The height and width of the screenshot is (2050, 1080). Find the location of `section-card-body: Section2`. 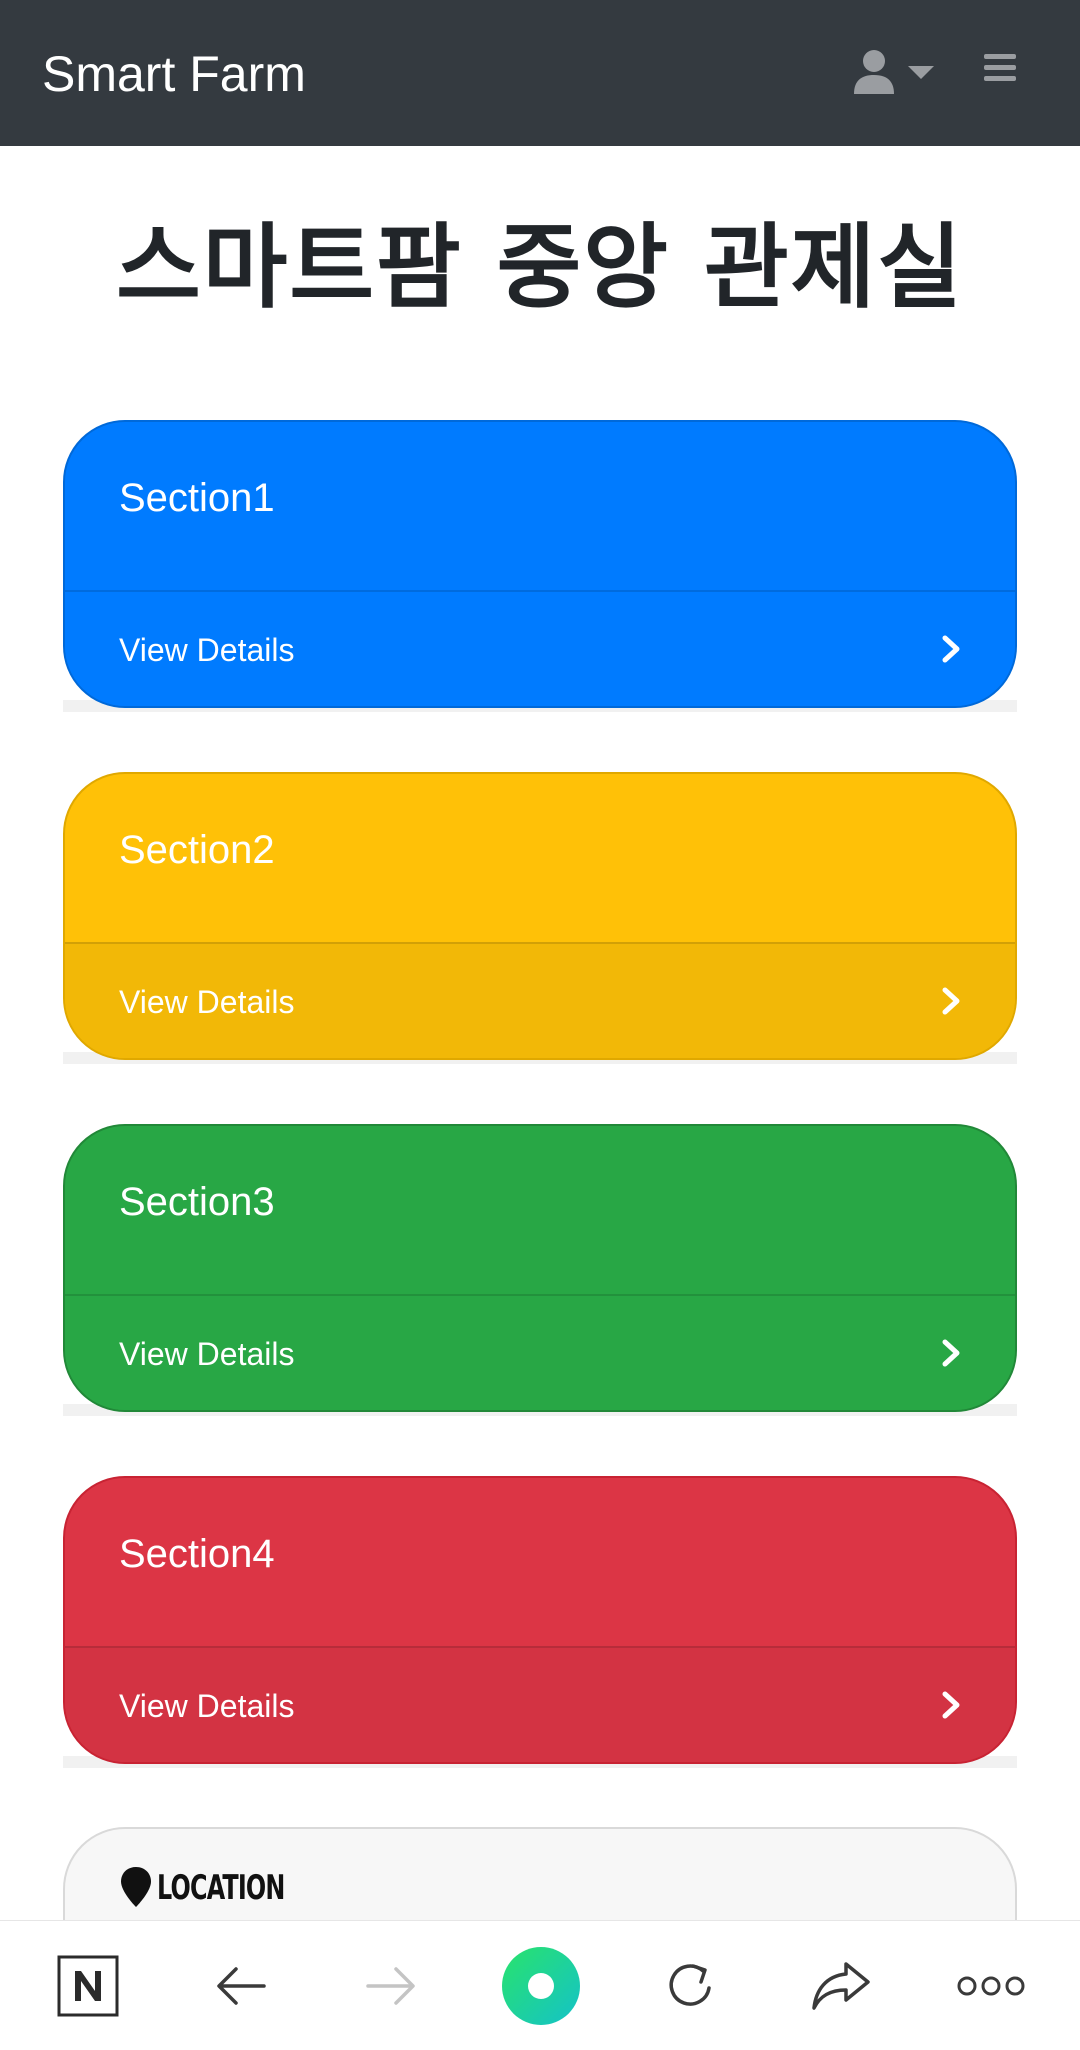

section-card-body: Section2 is located at coordinates (540, 858).